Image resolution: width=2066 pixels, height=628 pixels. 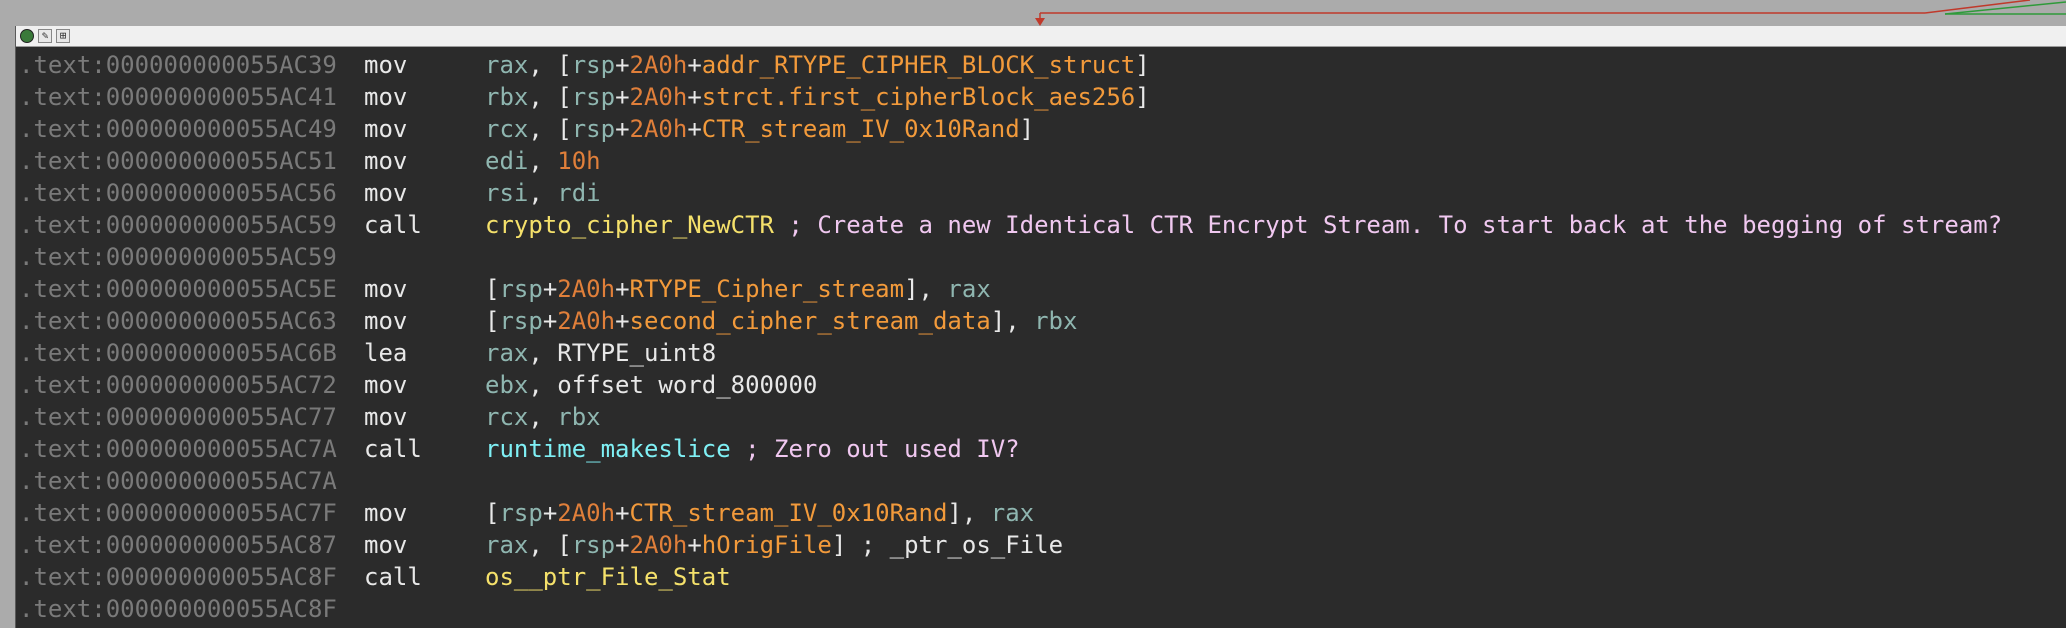 What do you see at coordinates (918, 65) in the screenshot?
I see `symbol-token: addr_RTYPE_CIPHER_BLOCK_struct` at bounding box center [918, 65].